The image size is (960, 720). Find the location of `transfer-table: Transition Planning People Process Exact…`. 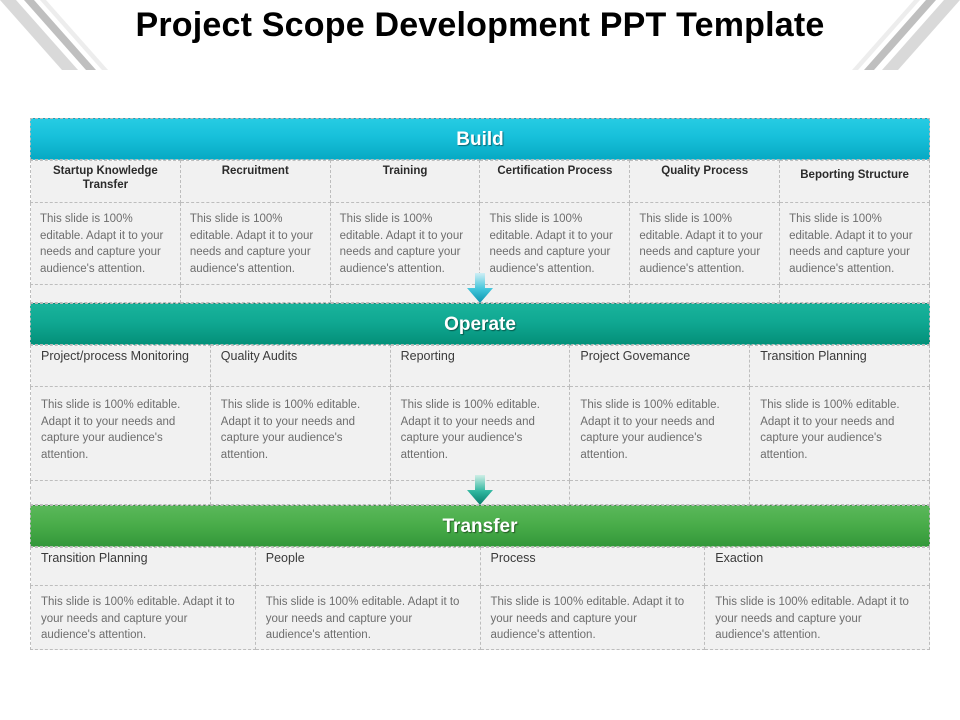

transfer-table: Transition Planning People Process Exact… is located at coordinates (480, 599).